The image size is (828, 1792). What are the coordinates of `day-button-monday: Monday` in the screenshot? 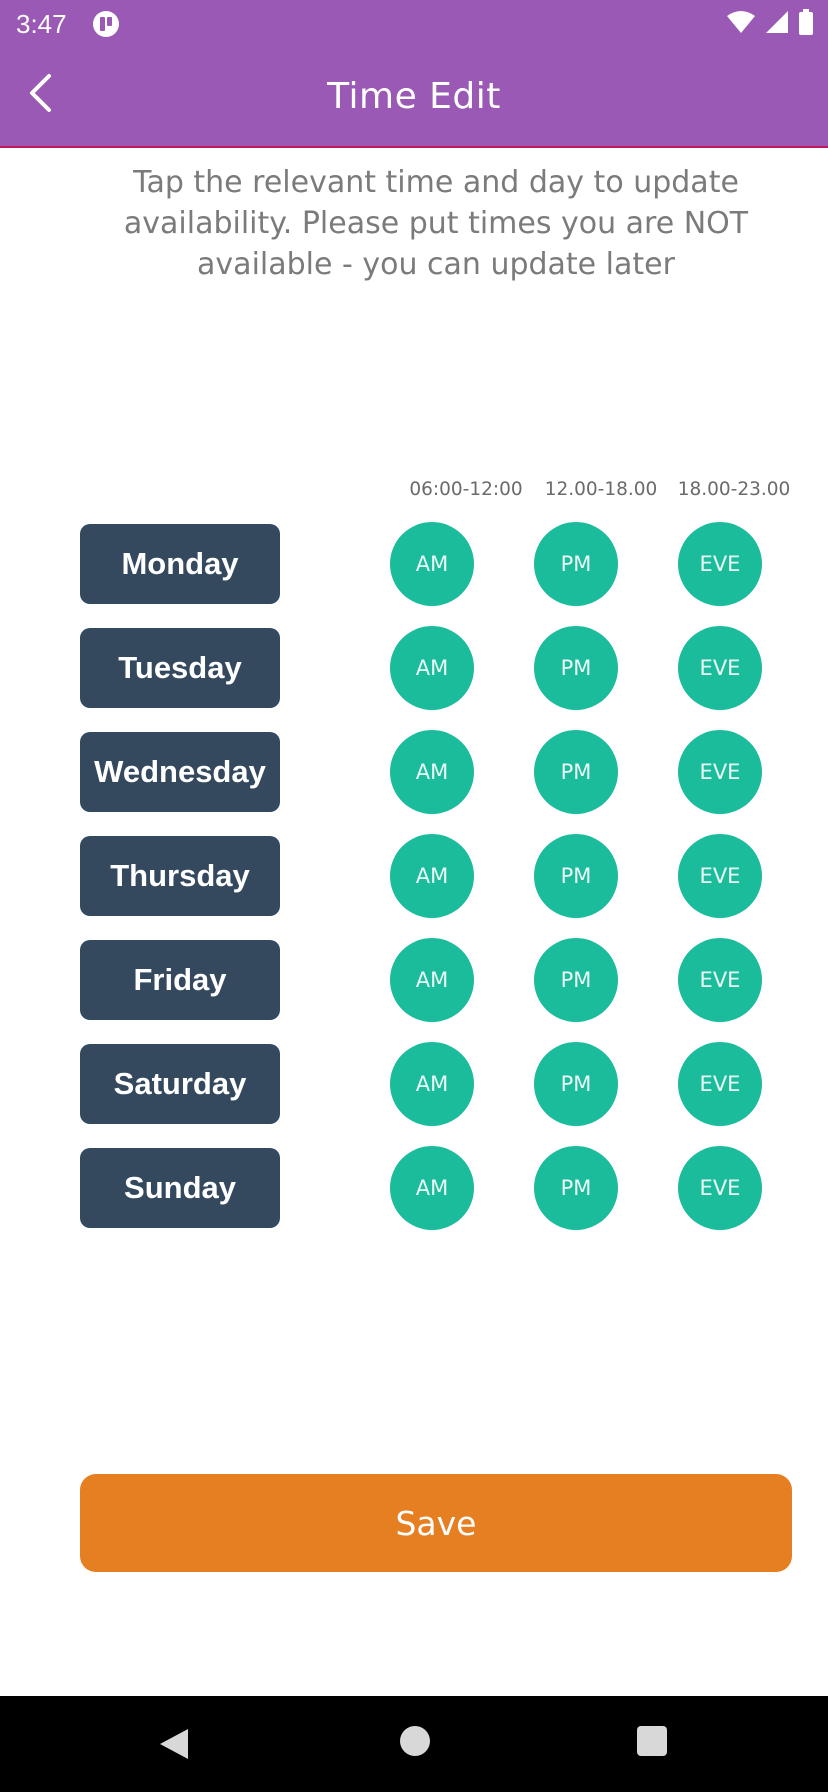 It's located at (180, 564).